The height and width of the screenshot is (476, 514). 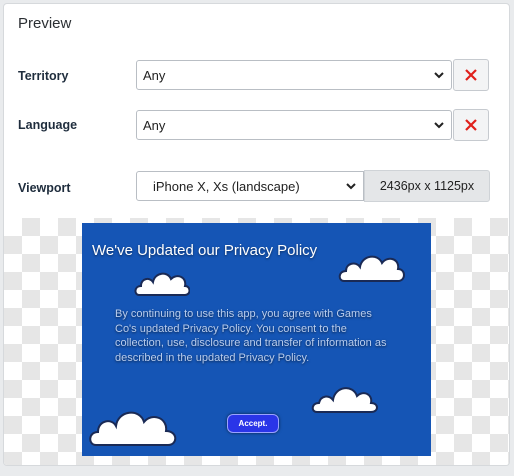 I want to click on language-value: Any, so click(x=154, y=125).